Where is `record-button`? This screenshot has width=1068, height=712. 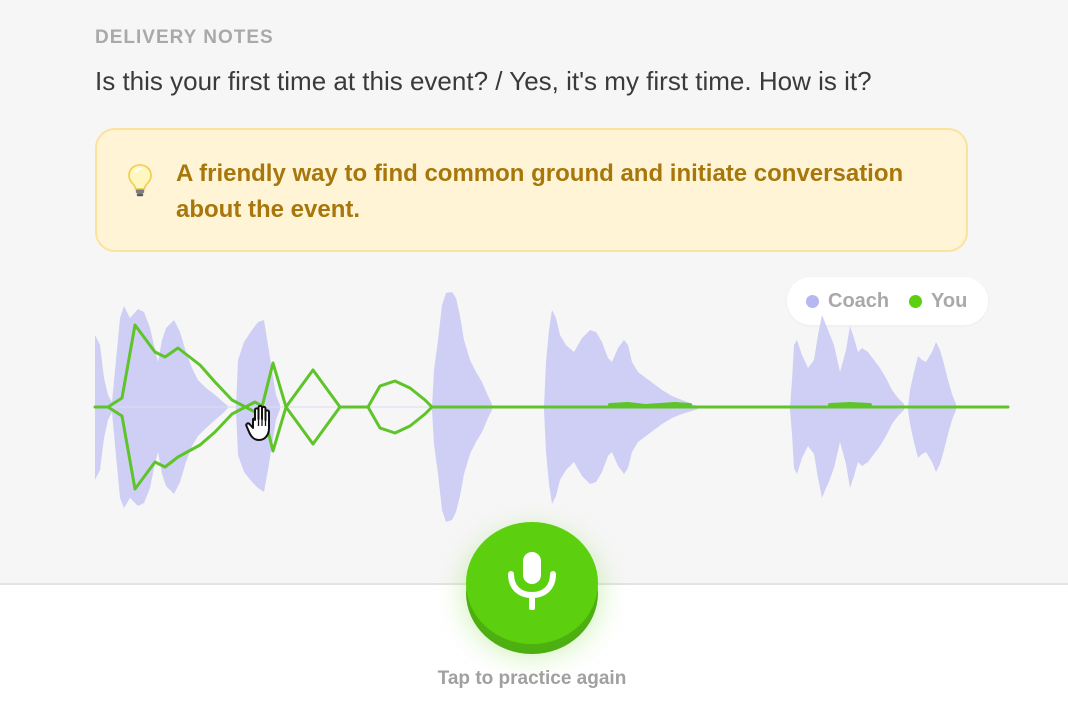
record-button is located at coordinates (532, 583).